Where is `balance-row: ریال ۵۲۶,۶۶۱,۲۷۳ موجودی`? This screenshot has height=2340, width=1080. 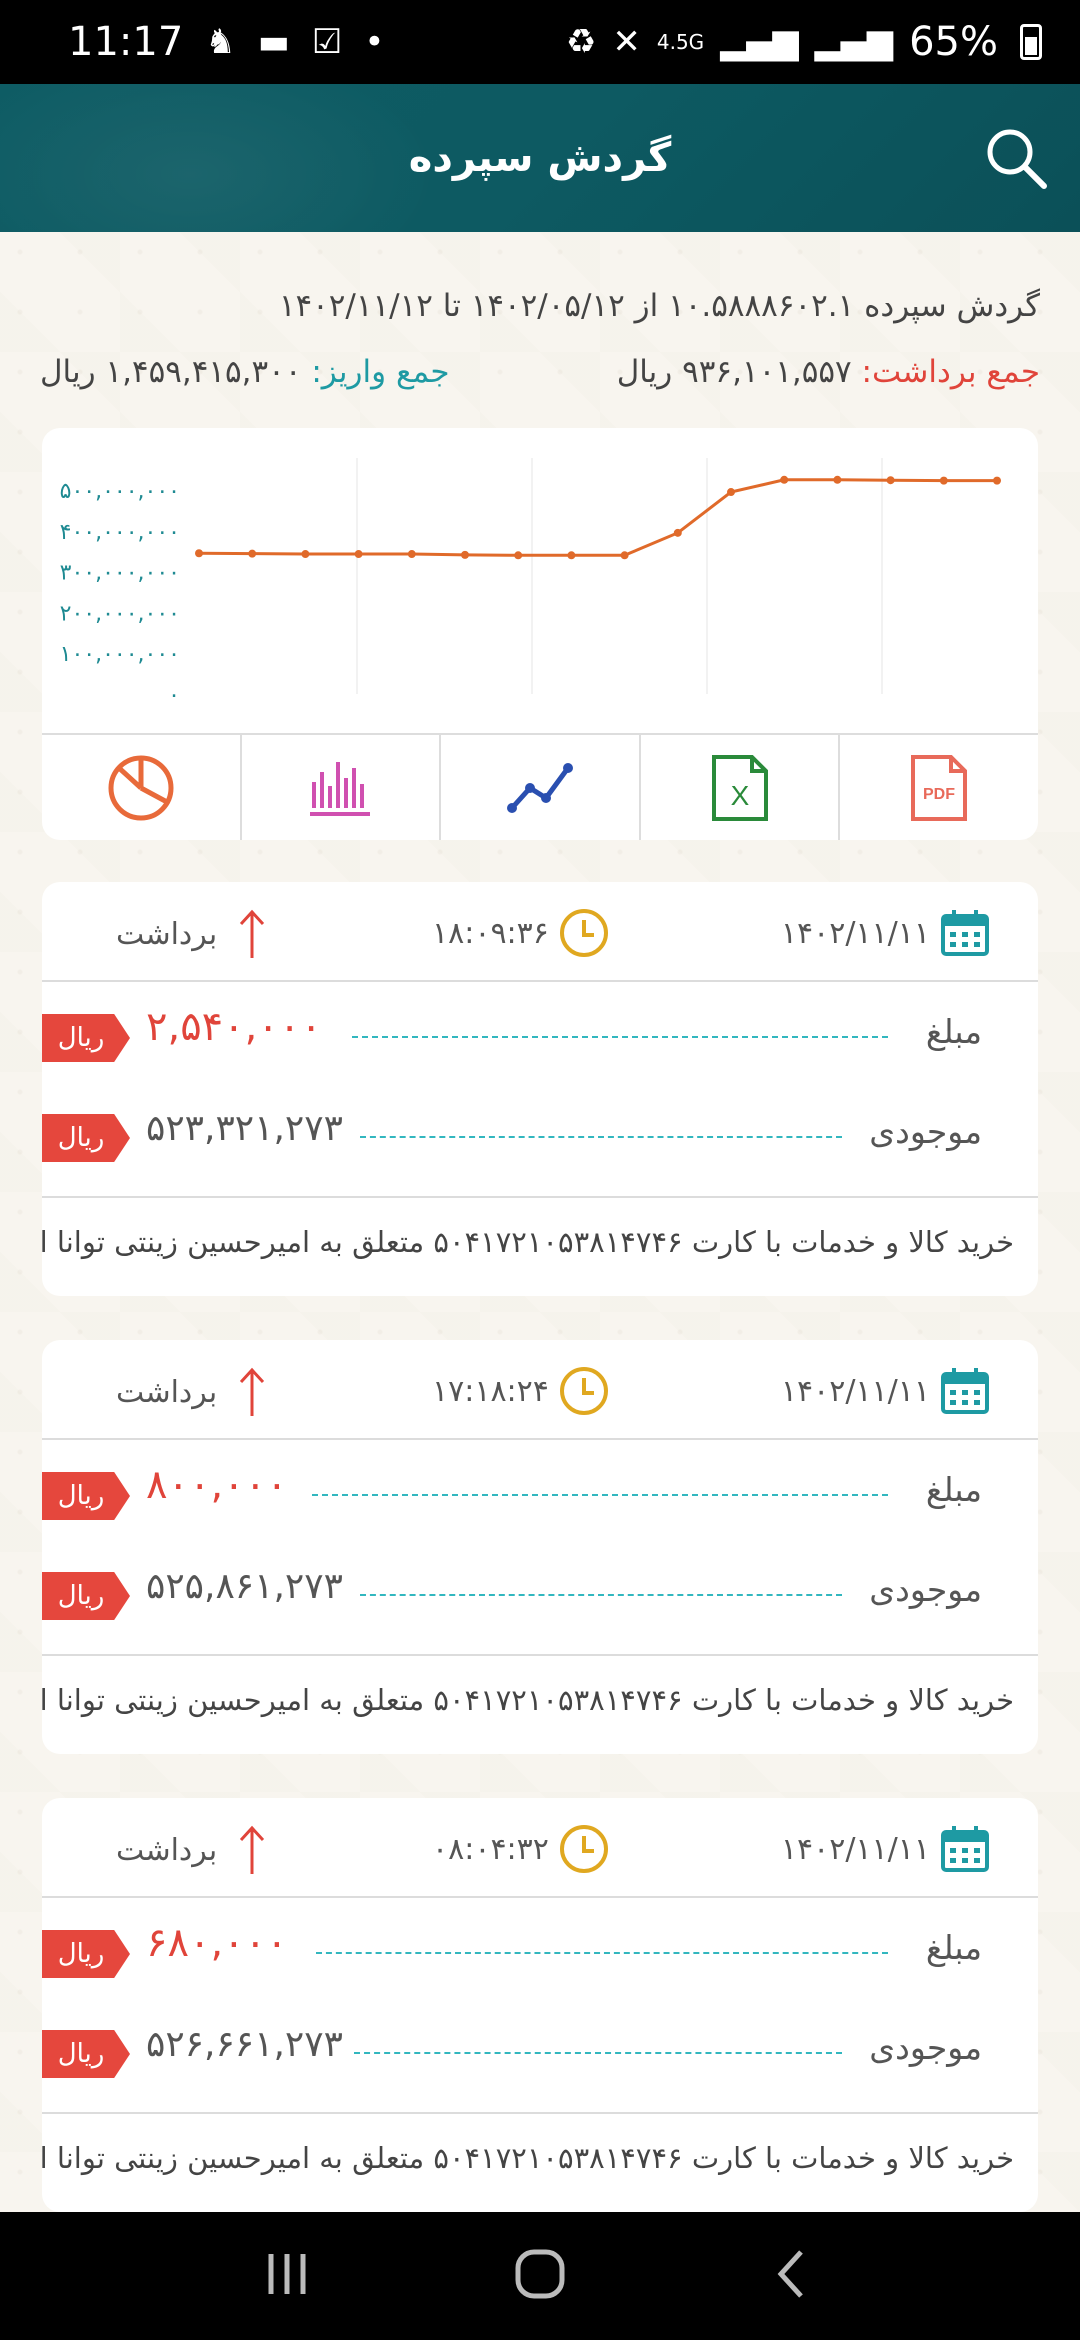 balance-row: ریال ۵۲۶,۶۶۱,۲۷۳ موجودی is located at coordinates (540, 2053).